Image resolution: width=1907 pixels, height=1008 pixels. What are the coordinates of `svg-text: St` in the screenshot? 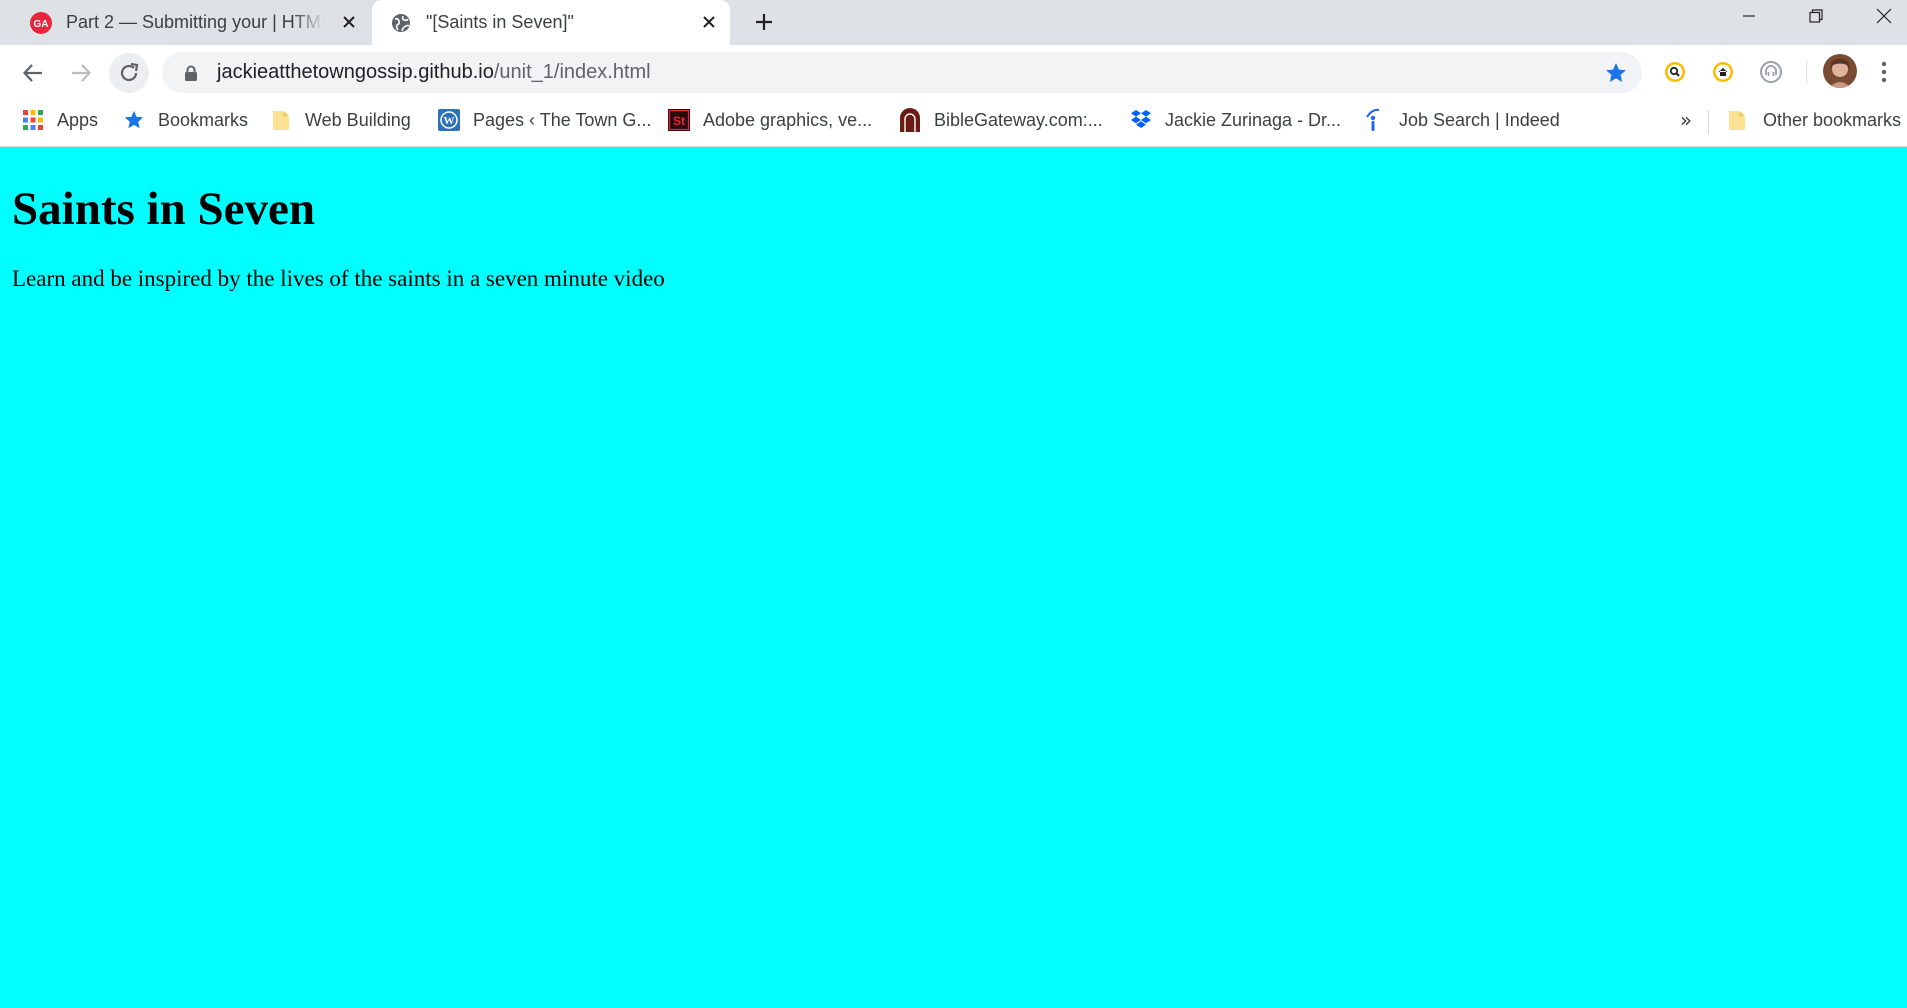 It's located at (679, 121).